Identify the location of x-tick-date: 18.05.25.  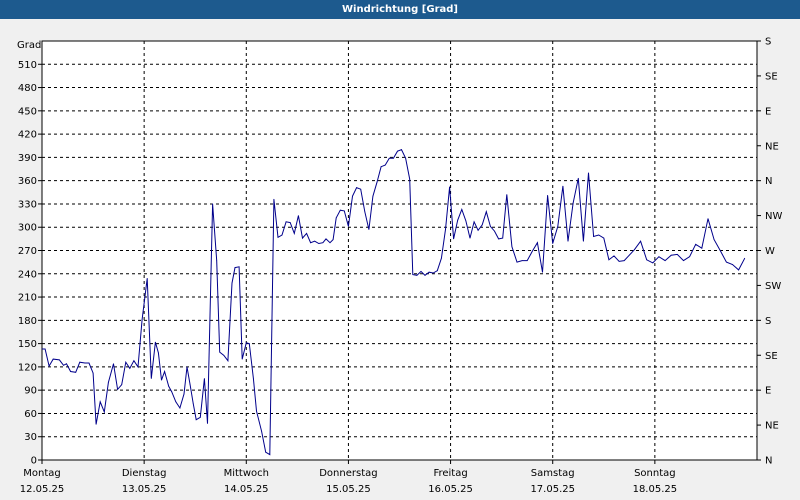
(655, 489).